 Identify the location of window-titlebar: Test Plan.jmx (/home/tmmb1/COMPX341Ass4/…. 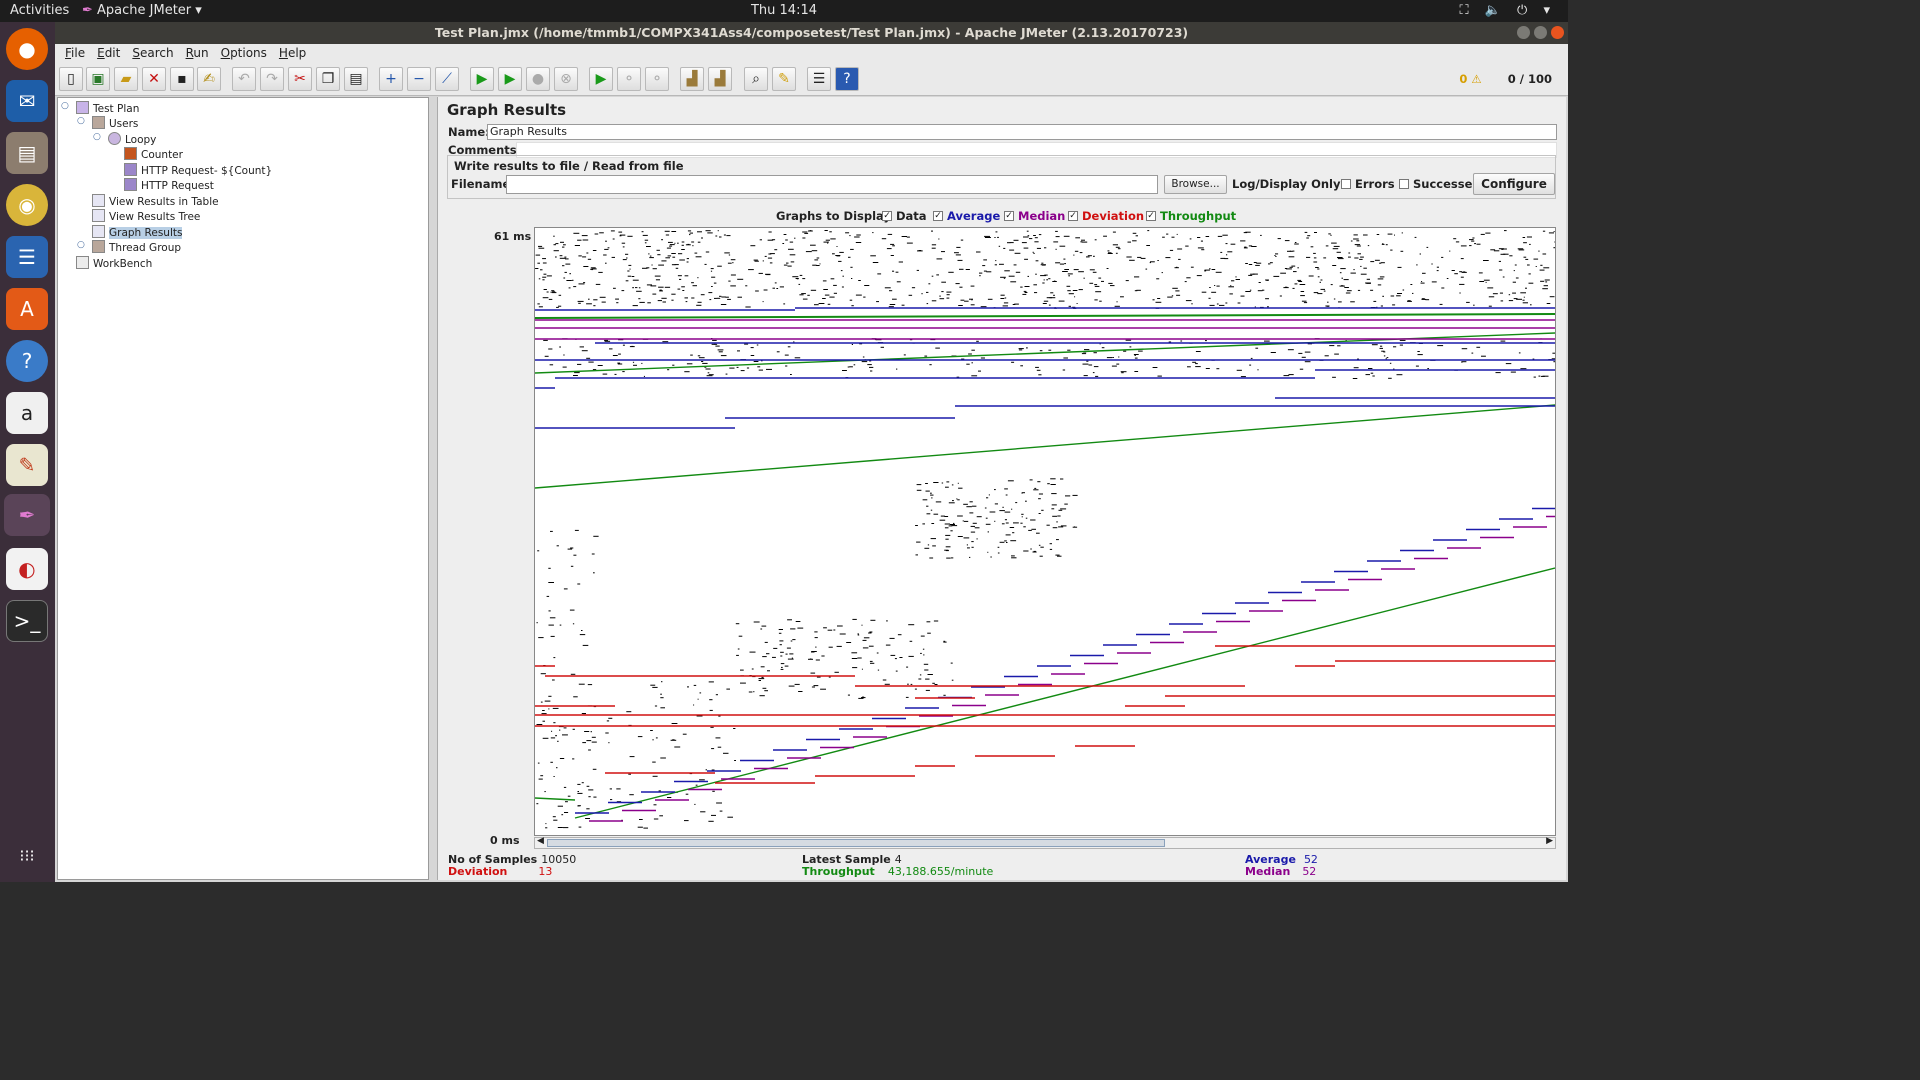
(811, 33).